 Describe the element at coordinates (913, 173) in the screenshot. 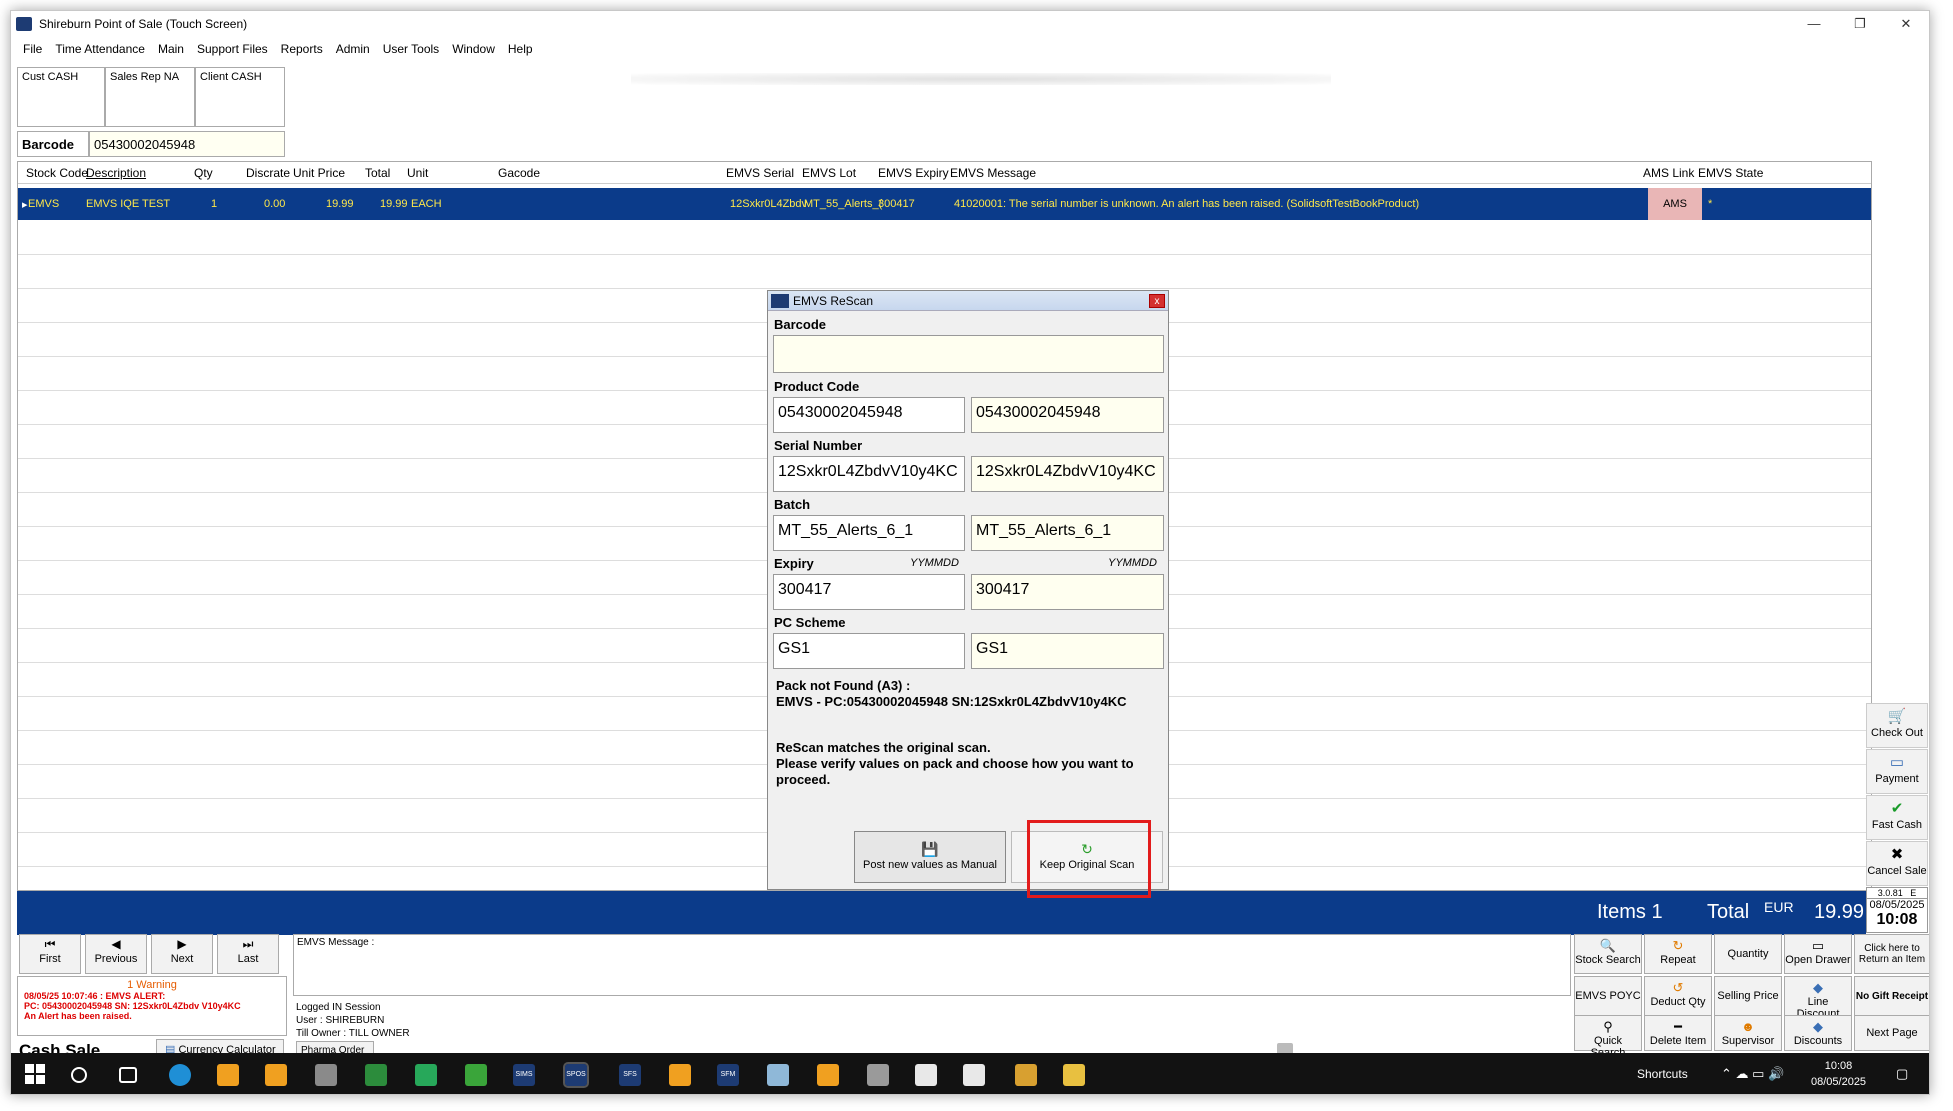

I see `col-emvs-expiry: EMVS Expiry` at that location.